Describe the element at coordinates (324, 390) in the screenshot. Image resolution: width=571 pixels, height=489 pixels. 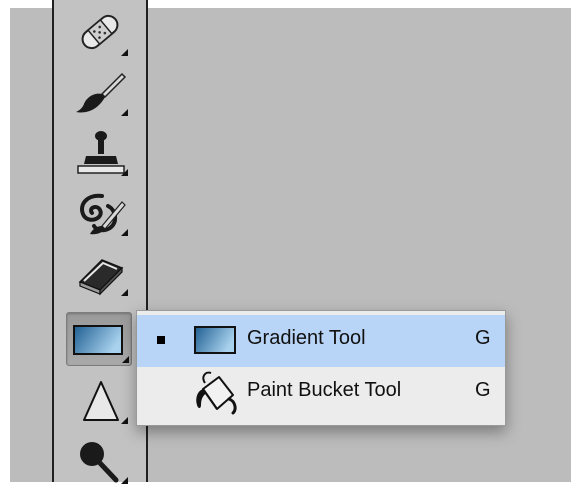
I see `menu-item-label: Paint Bucket Tool` at that location.